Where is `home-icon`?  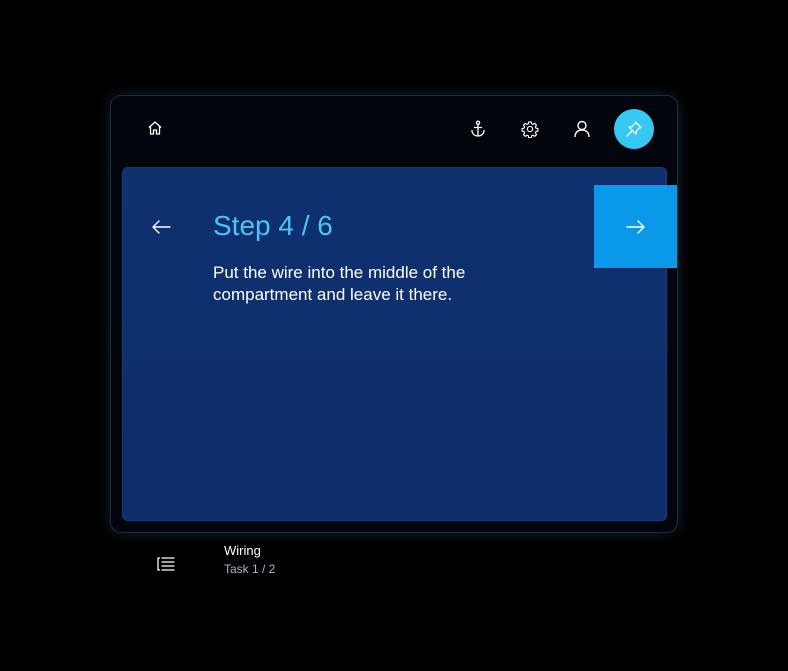 home-icon is located at coordinates (155, 128).